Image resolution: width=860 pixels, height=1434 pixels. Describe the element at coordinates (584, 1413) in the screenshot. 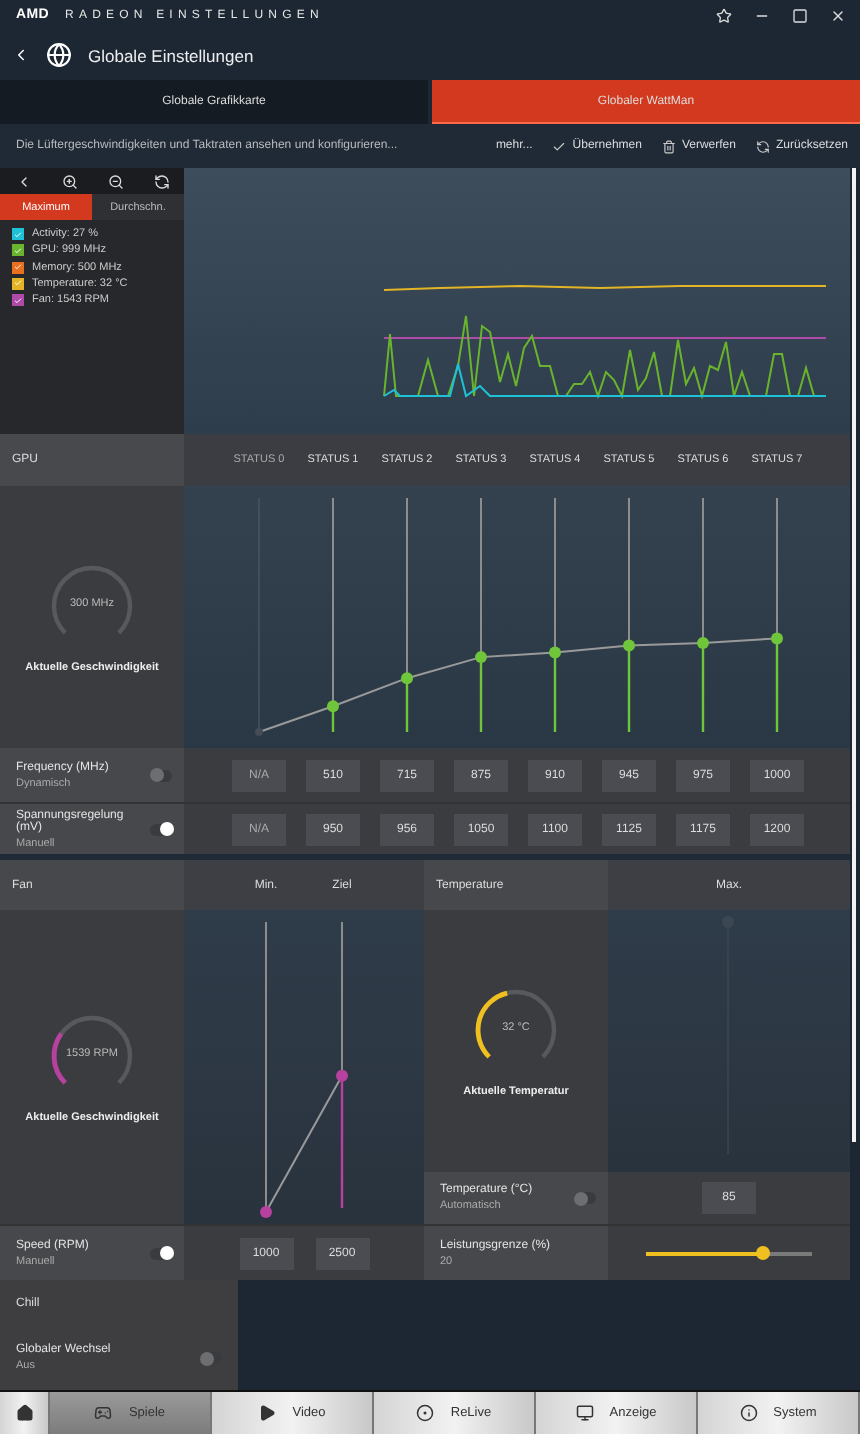

I see `monitor-icon` at that location.